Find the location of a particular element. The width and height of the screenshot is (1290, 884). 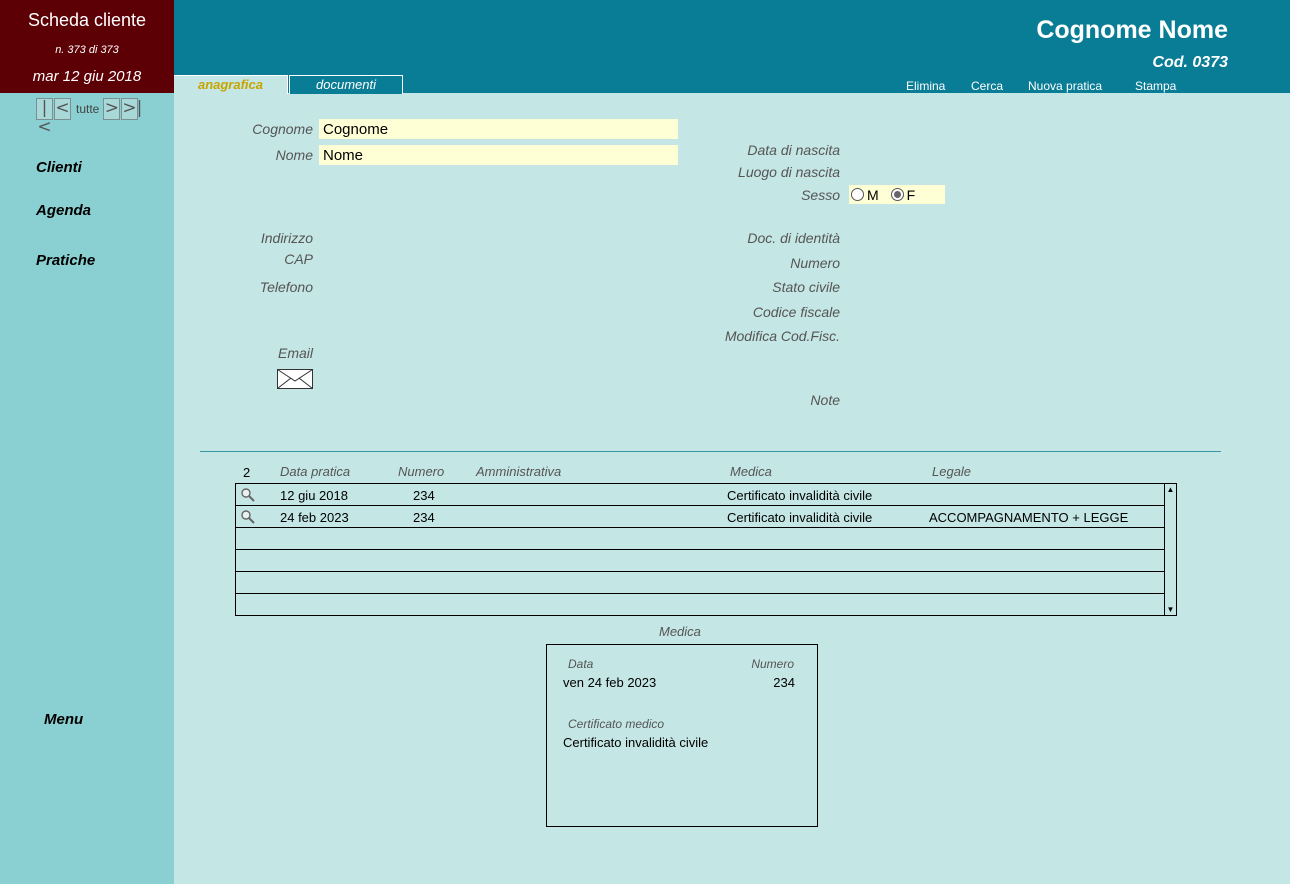

previous-record-button: < is located at coordinates (62, 109).